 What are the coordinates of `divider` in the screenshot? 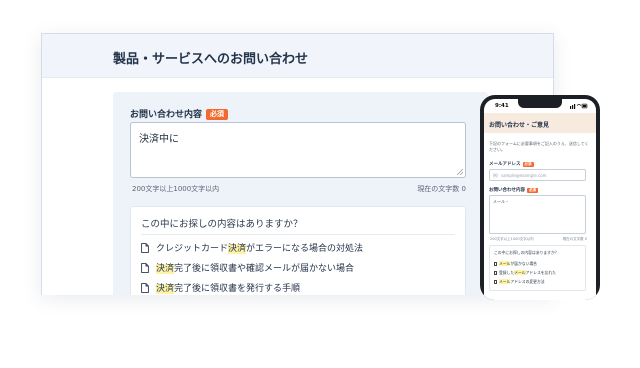 It's located at (298, 234).